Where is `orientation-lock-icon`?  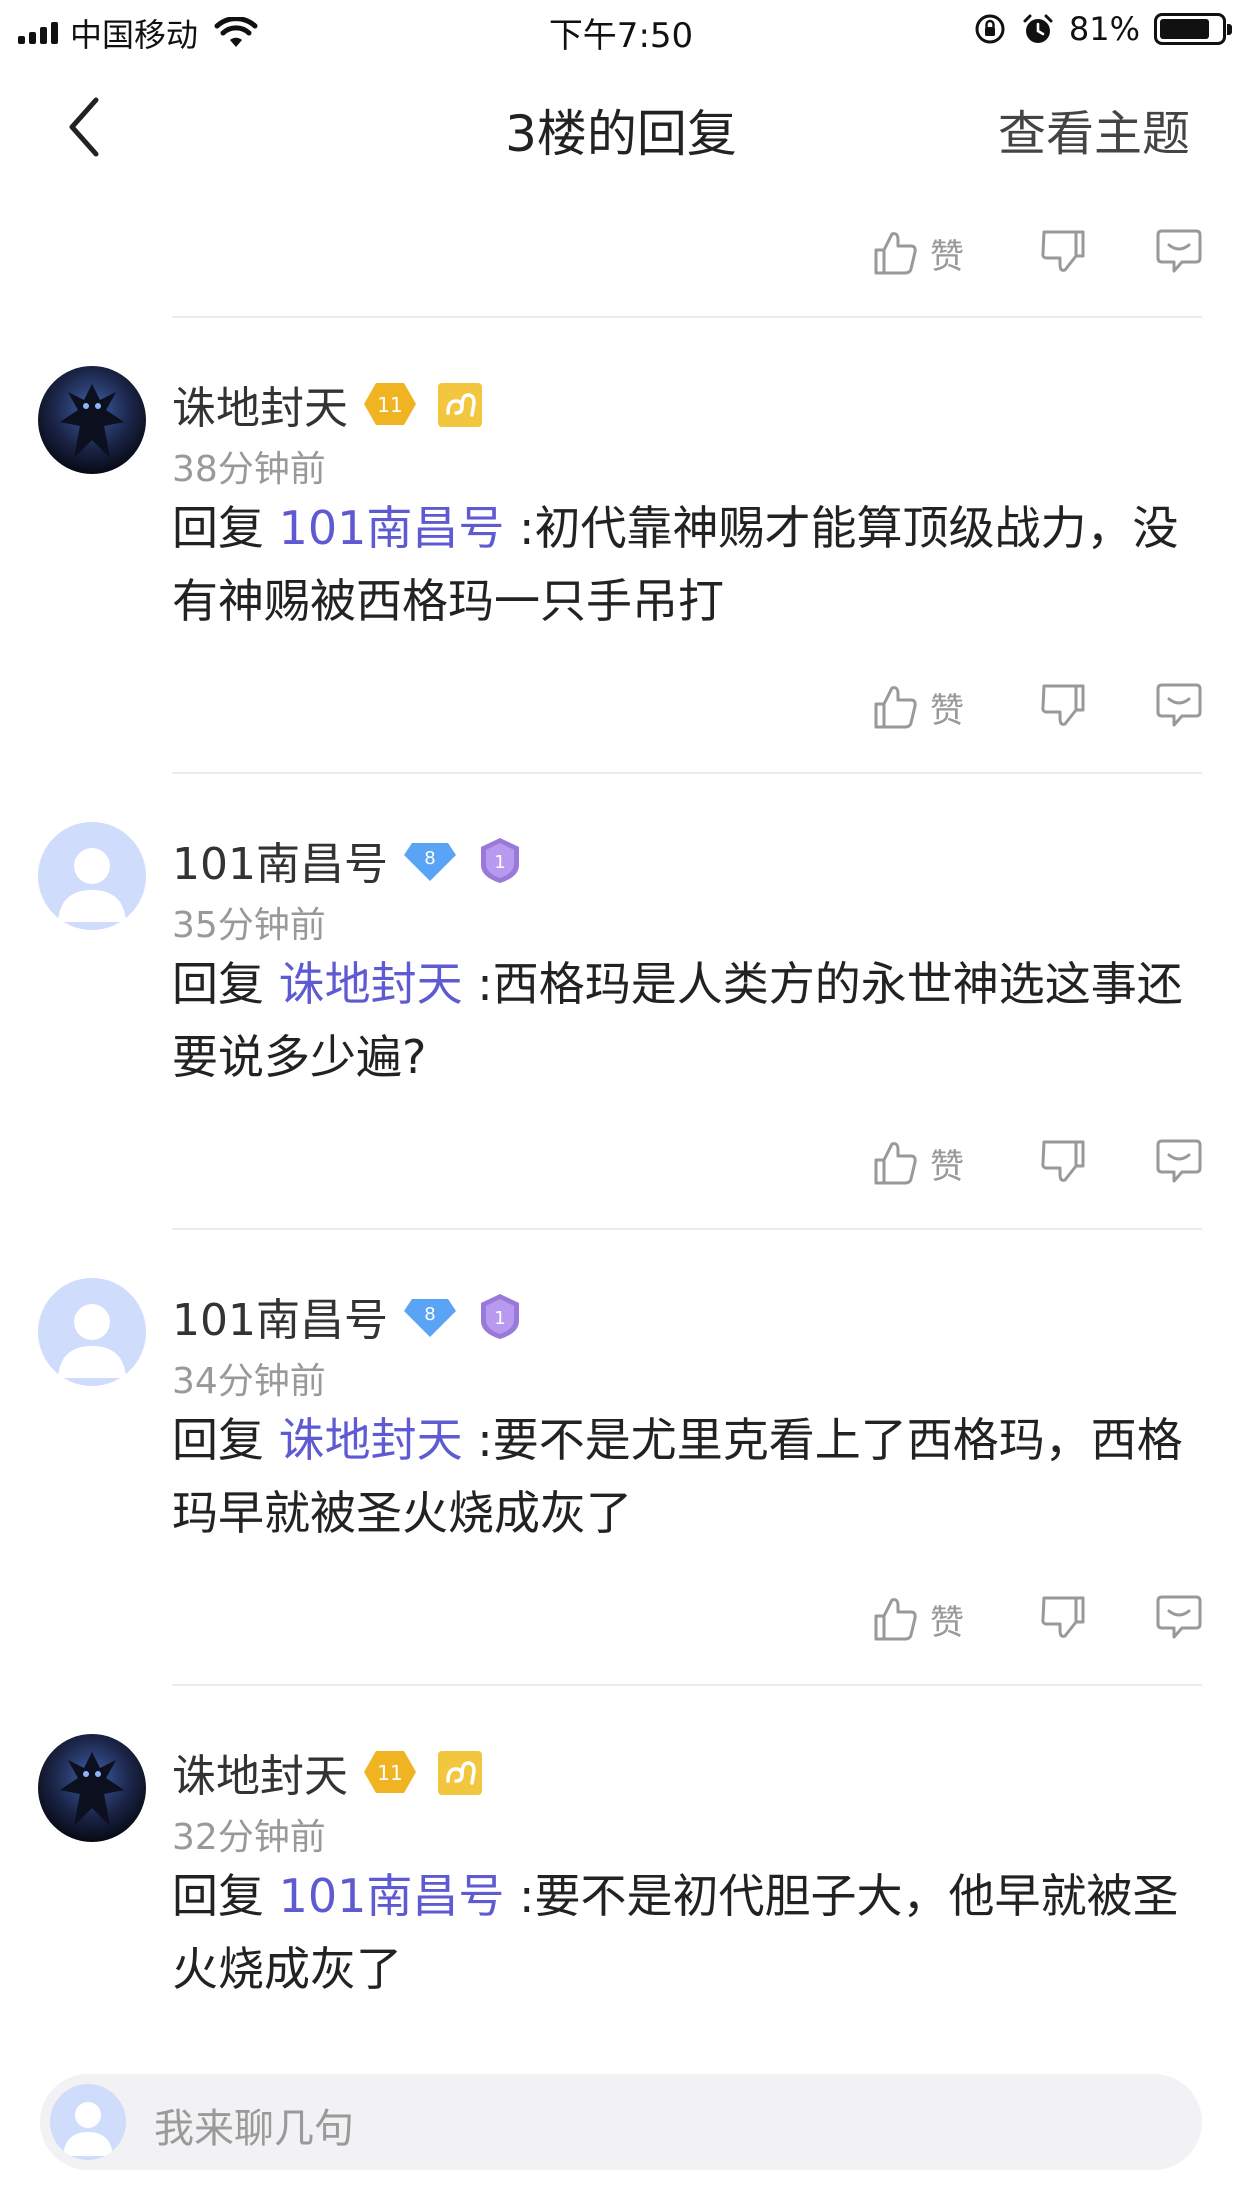
orientation-lock-icon is located at coordinates (990, 29).